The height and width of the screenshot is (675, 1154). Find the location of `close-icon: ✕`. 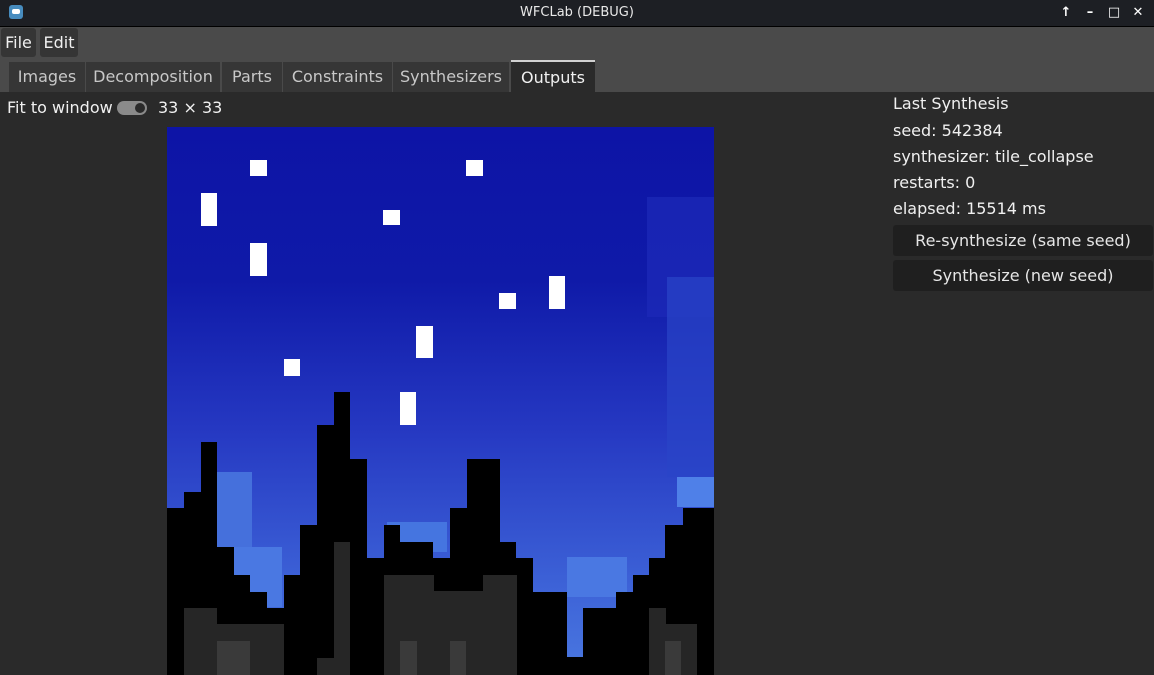

close-icon: ✕ is located at coordinates (1138, 13).